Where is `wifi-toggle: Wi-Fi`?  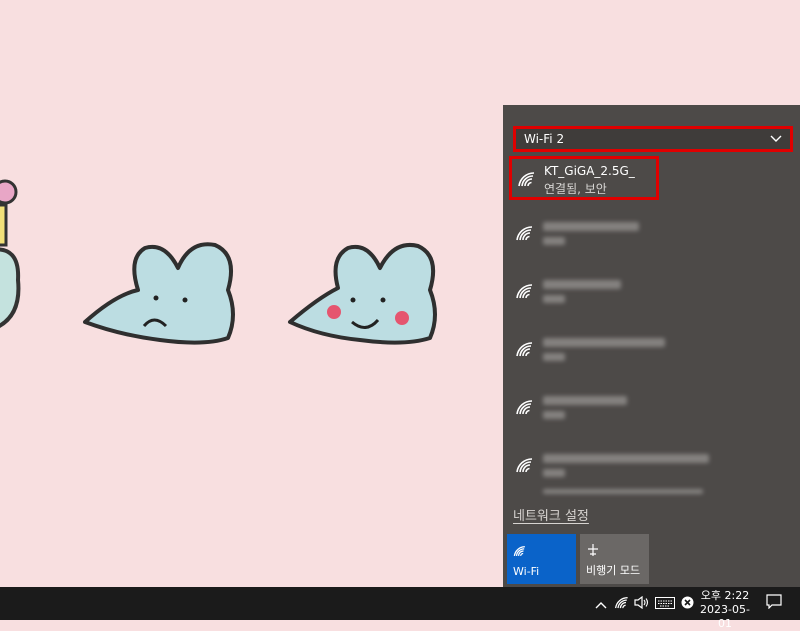
wifi-toggle: Wi-Fi is located at coordinates (541, 559).